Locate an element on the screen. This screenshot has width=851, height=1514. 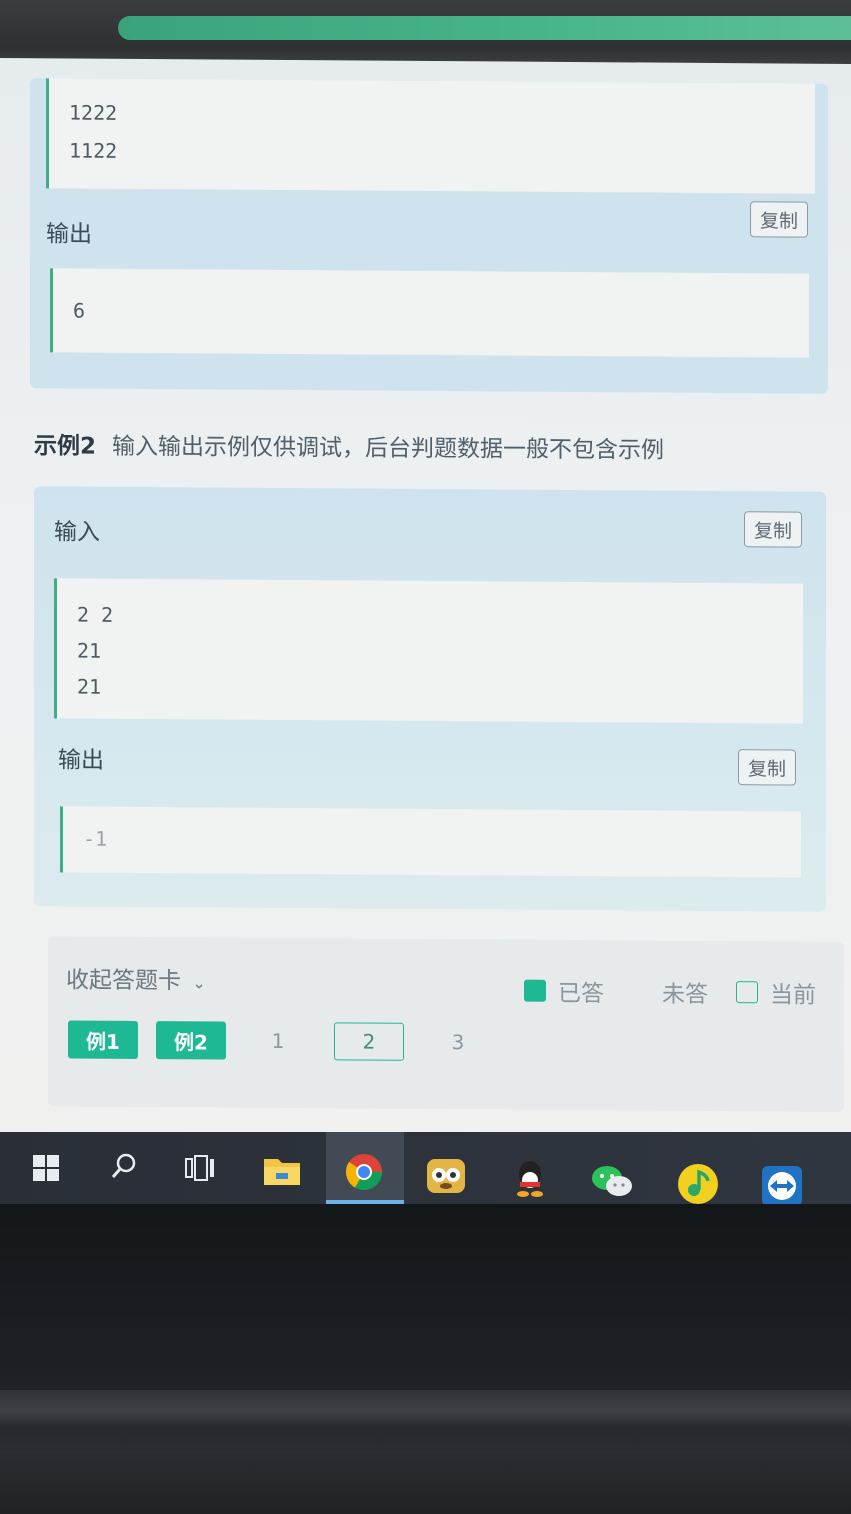
example2-title-note: 输入输出示例仅供调试，后台判题数据一般不包含示例 is located at coordinates (388, 448).